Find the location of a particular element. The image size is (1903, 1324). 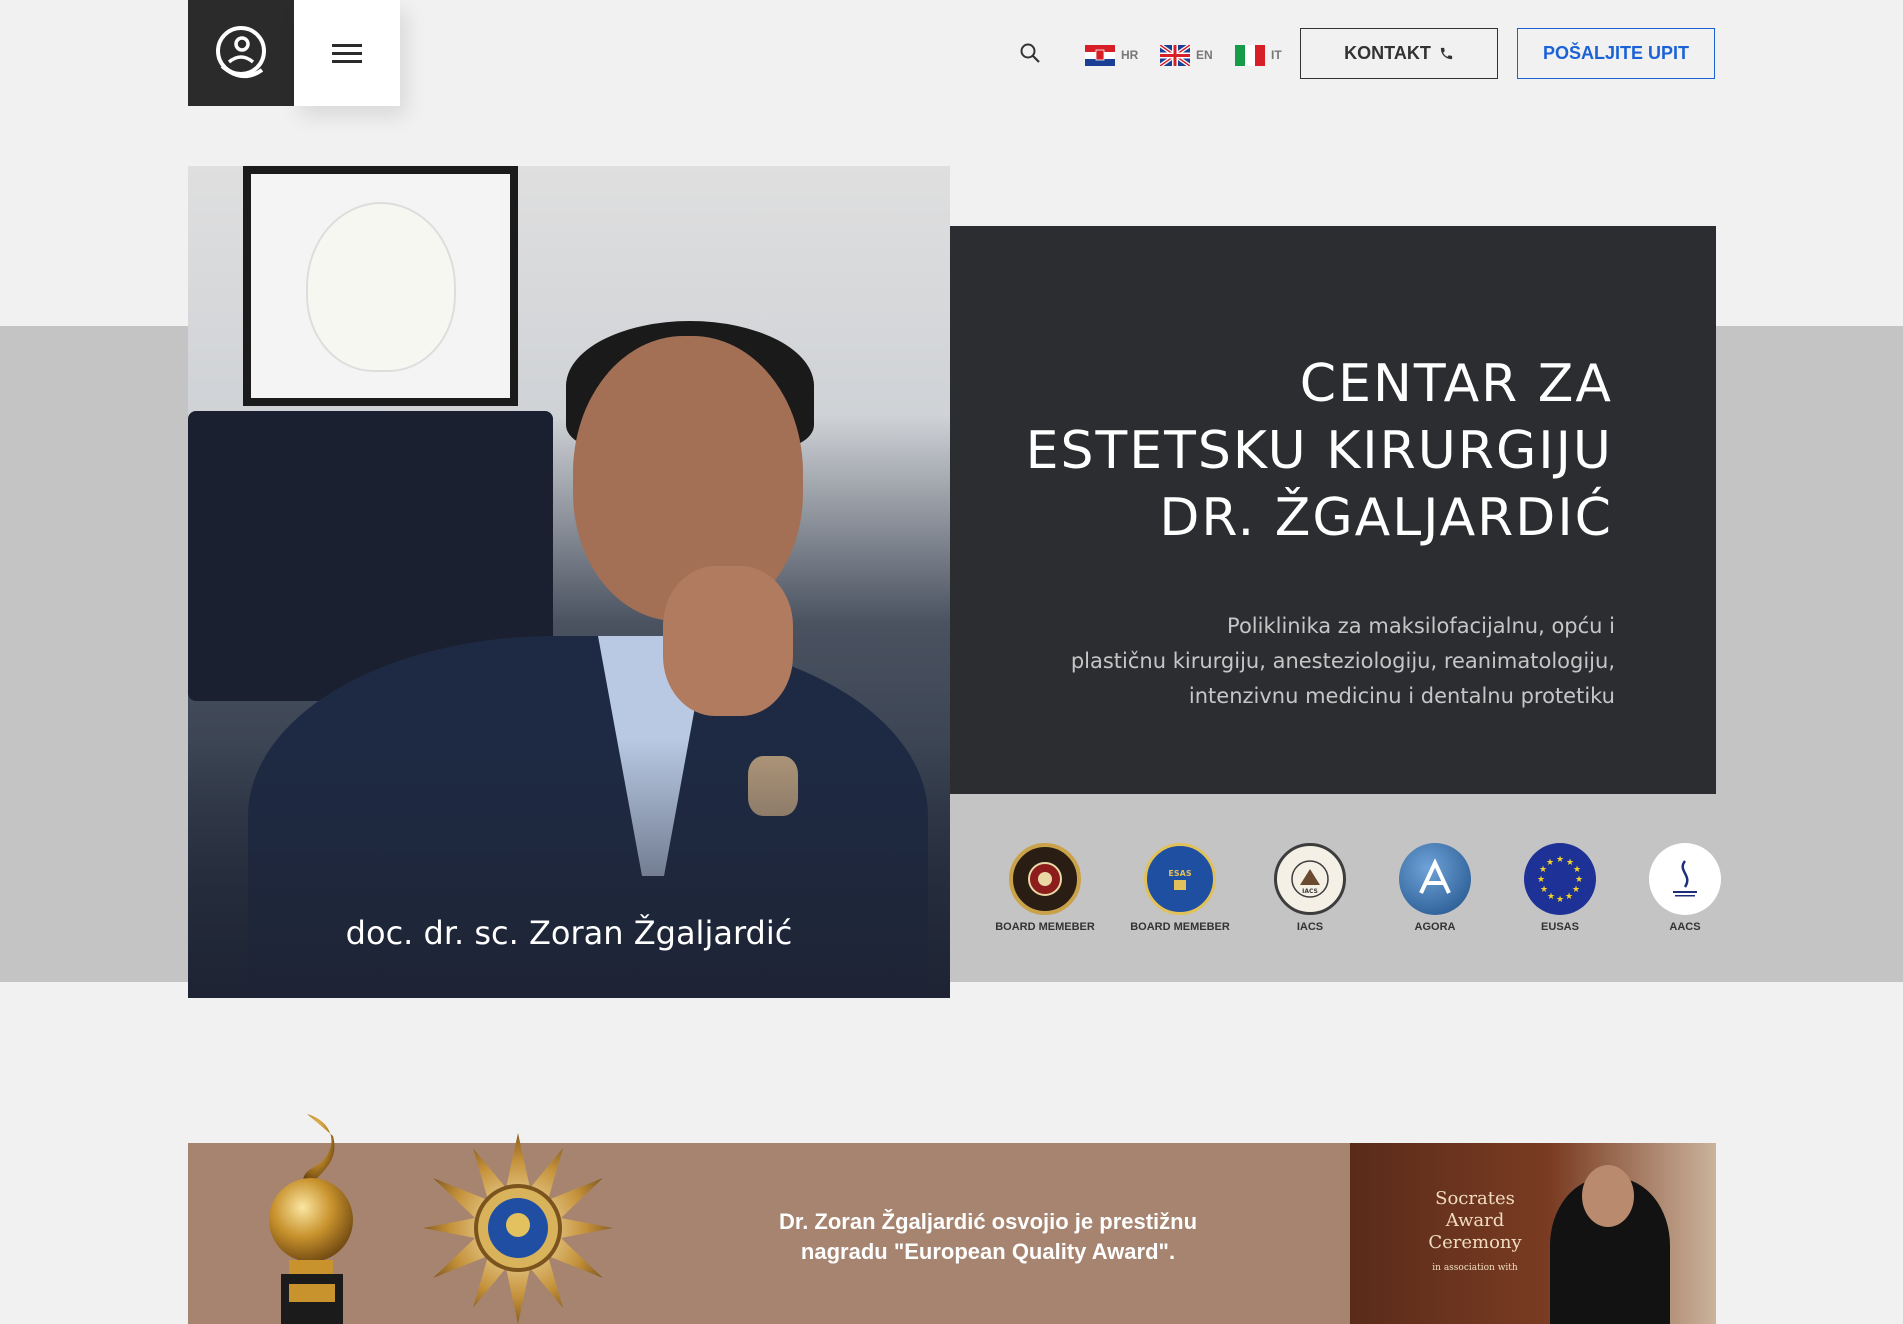

contact-button-label: KONTAKT is located at coordinates (1387, 53).